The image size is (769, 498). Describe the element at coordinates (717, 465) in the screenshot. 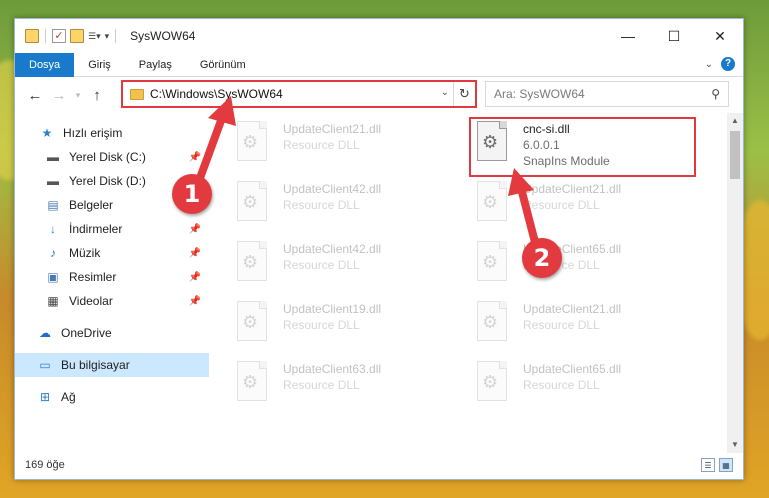

I see `view-switcher: ☰ ▦` at that location.